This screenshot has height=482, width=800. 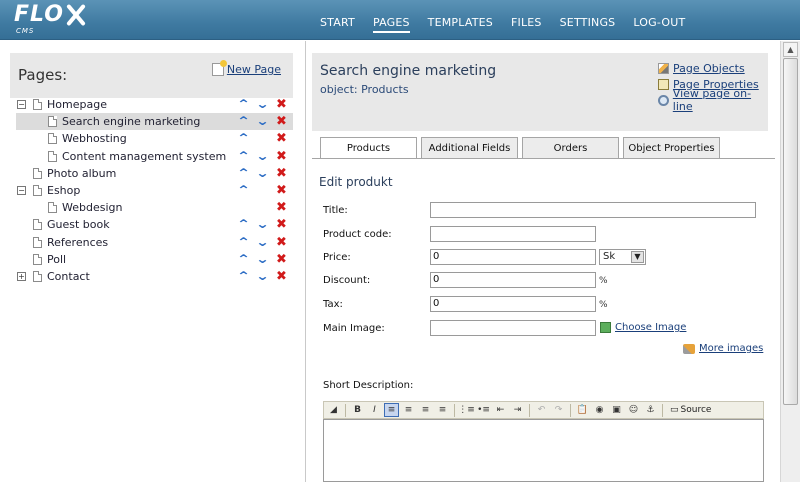 What do you see at coordinates (558, 410) in the screenshot?
I see `redo-icon: ↷` at bounding box center [558, 410].